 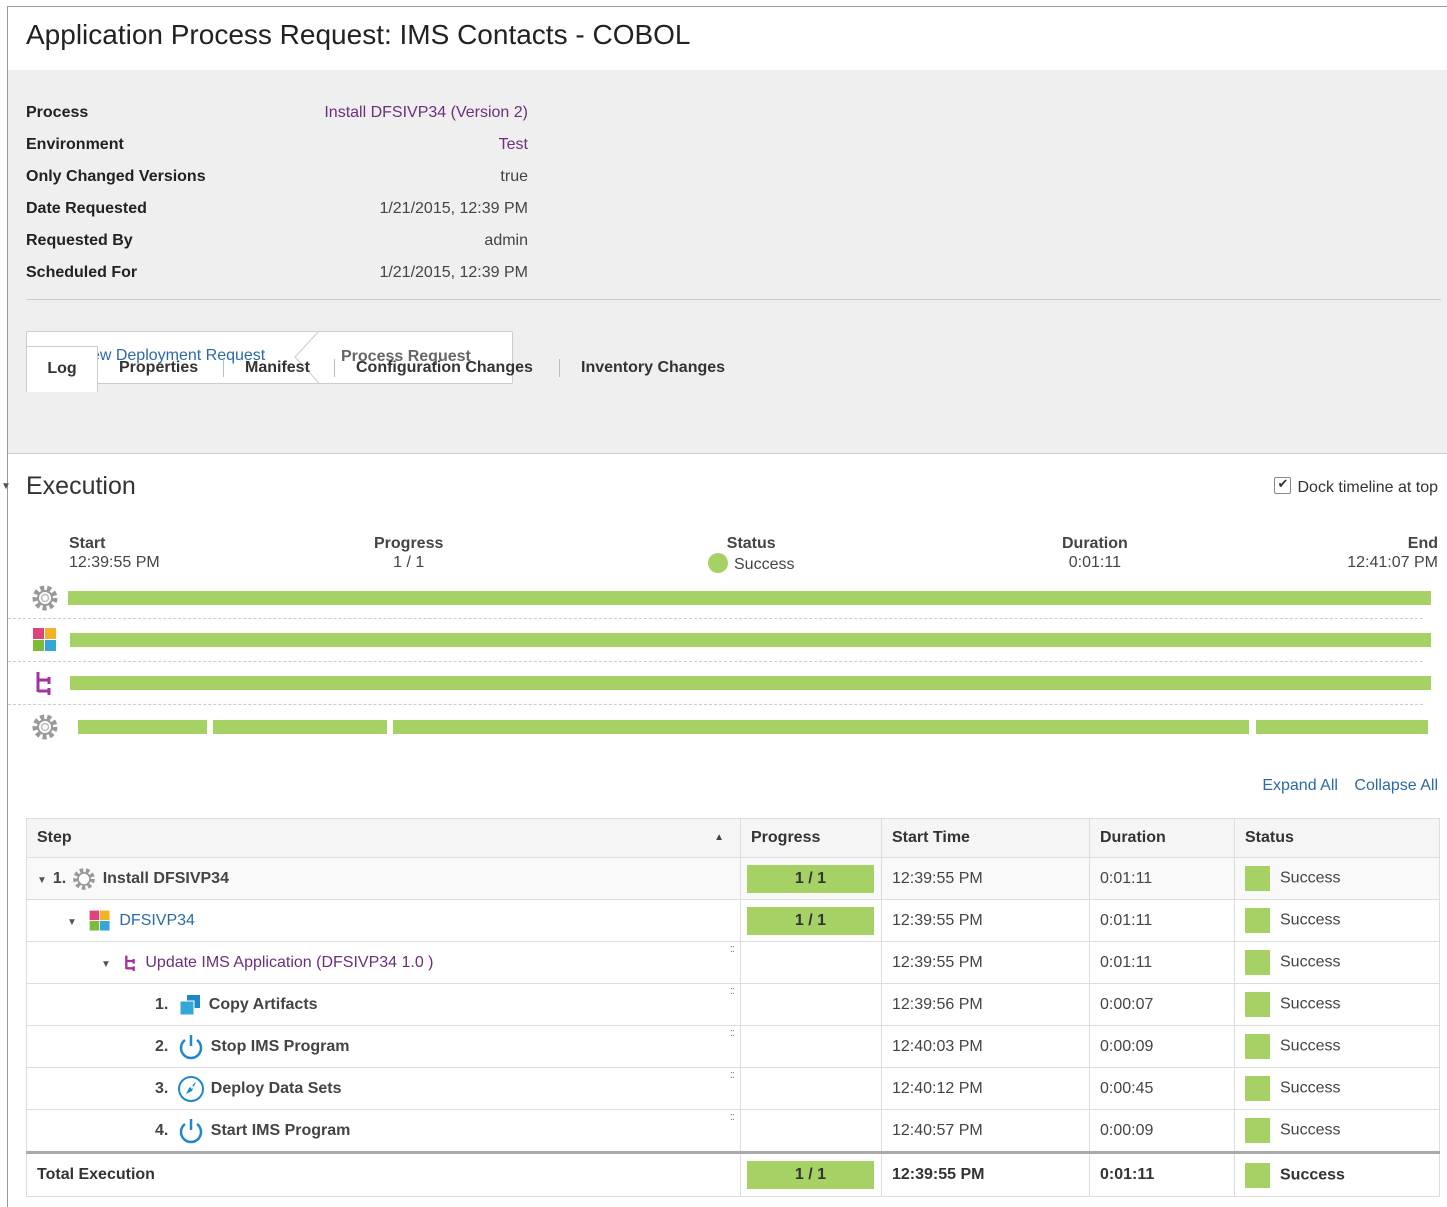 What do you see at coordinates (821, 727) in the screenshot?
I see `timeline-bar-deploy-data-sets` at bounding box center [821, 727].